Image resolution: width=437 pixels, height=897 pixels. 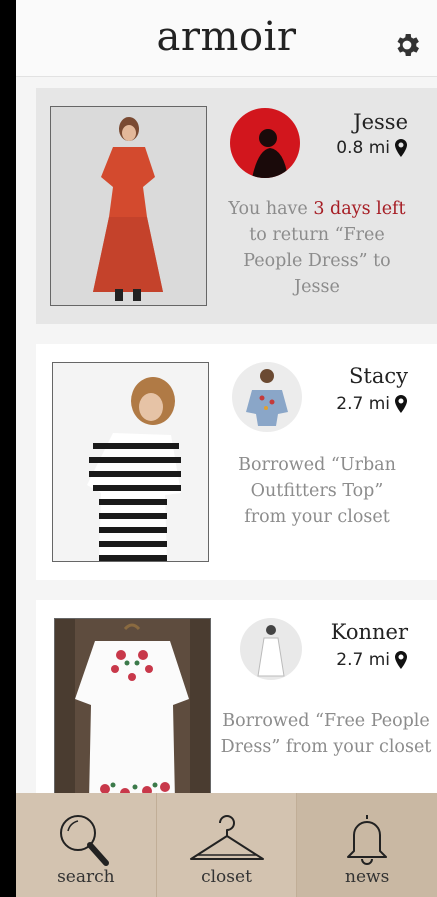 I want to click on item-photo-dress, so click(x=128, y=206).